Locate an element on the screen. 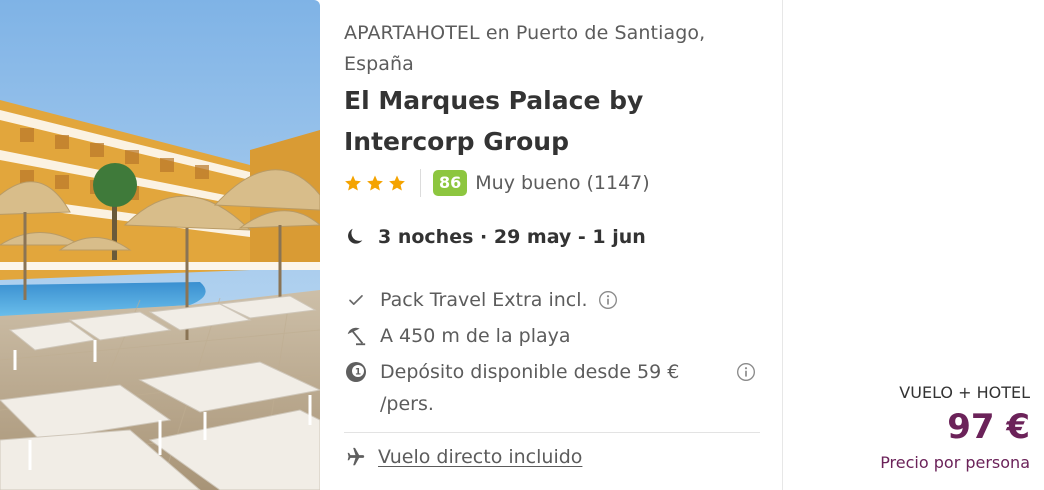 The image size is (1044, 490). star-rating is located at coordinates (375, 183).